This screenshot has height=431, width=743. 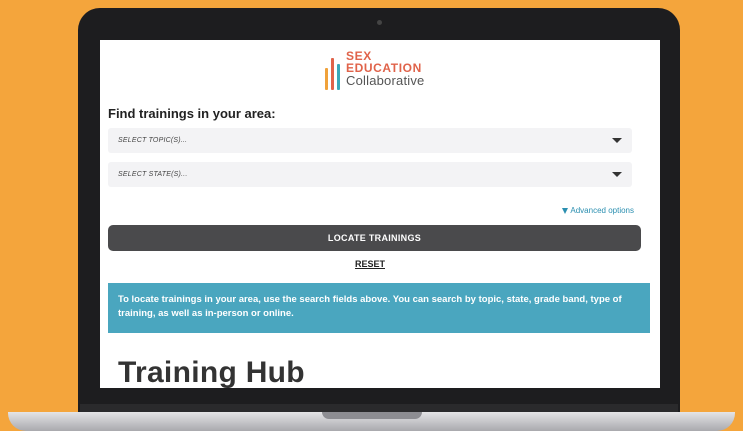 What do you see at coordinates (374, 238) in the screenshot?
I see `locate-trainings-button: LOCATE TRAININGS` at bounding box center [374, 238].